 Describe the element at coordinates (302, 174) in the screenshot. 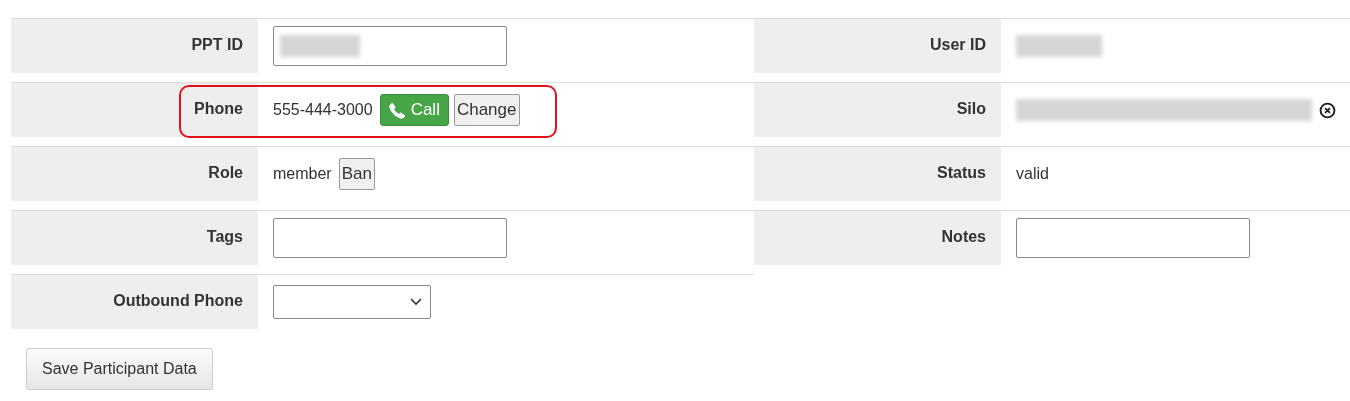

I see `field-value: member` at that location.